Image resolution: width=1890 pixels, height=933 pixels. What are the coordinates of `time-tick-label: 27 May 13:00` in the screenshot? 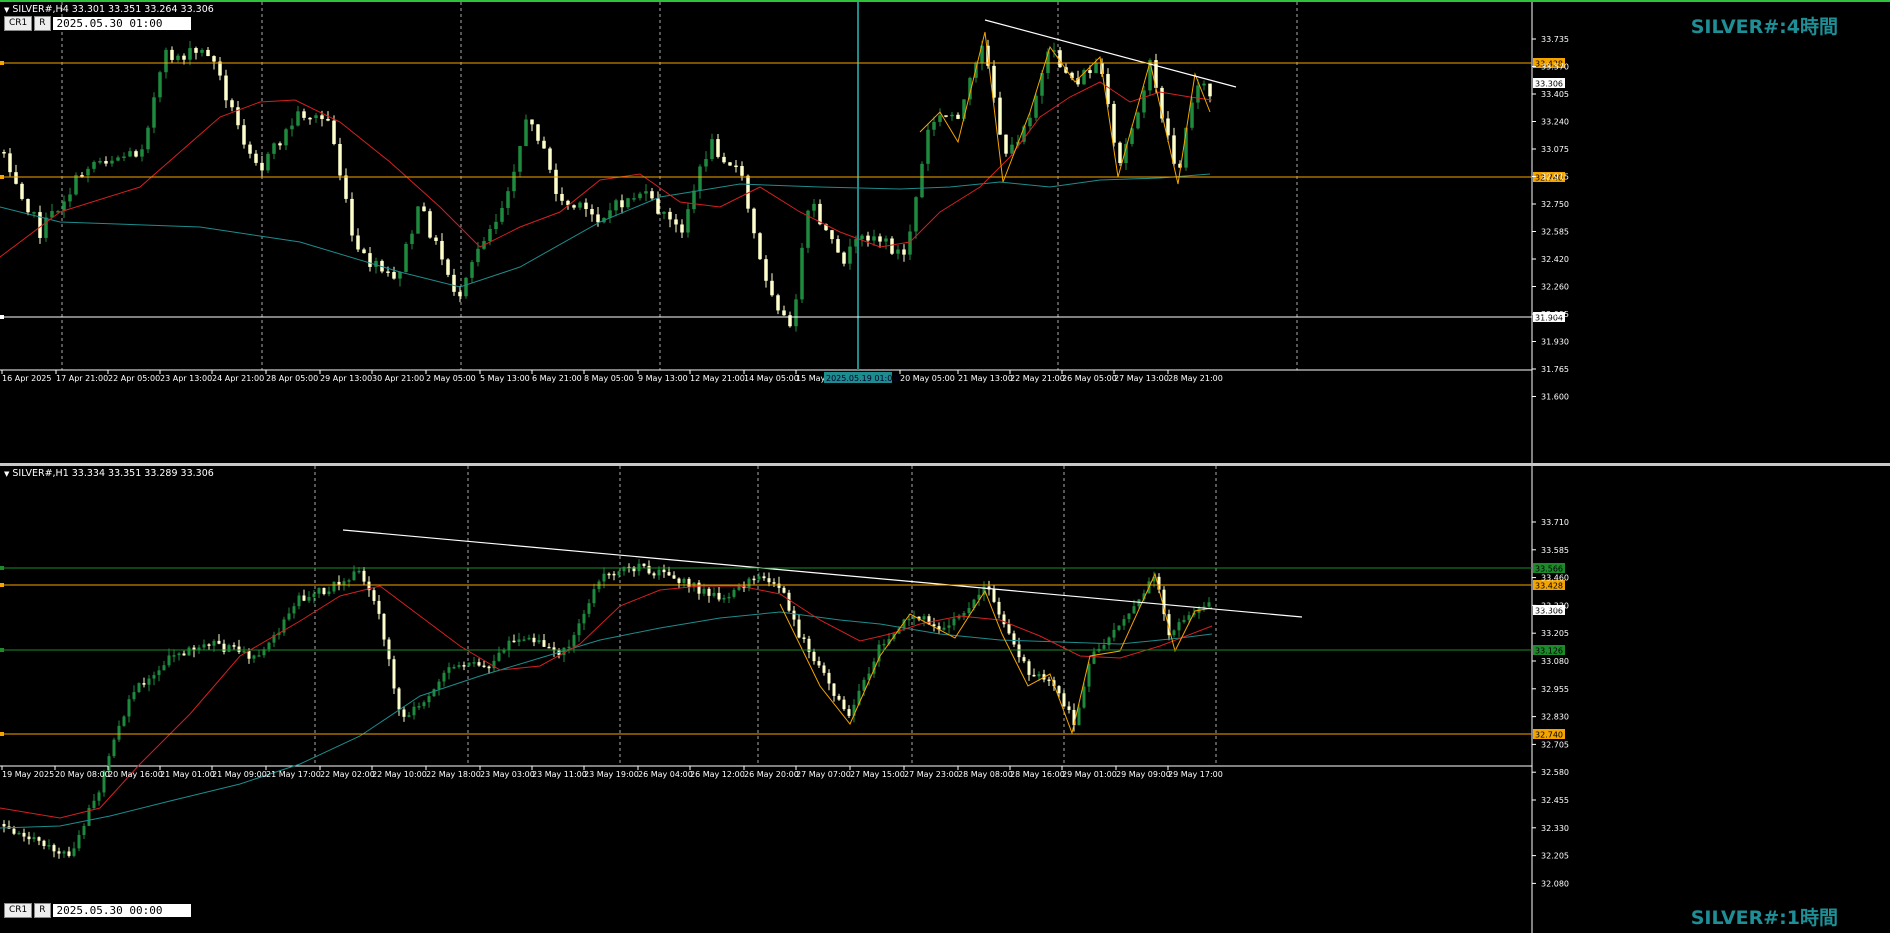 It's located at (1141, 378).